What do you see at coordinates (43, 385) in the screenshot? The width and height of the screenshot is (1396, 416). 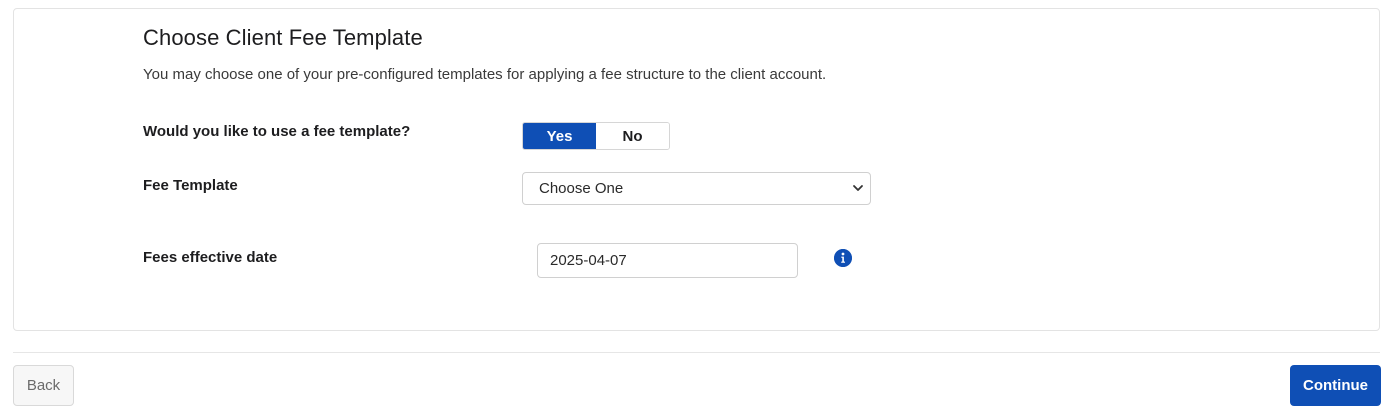 I see `back-button: Back` at bounding box center [43, 385].